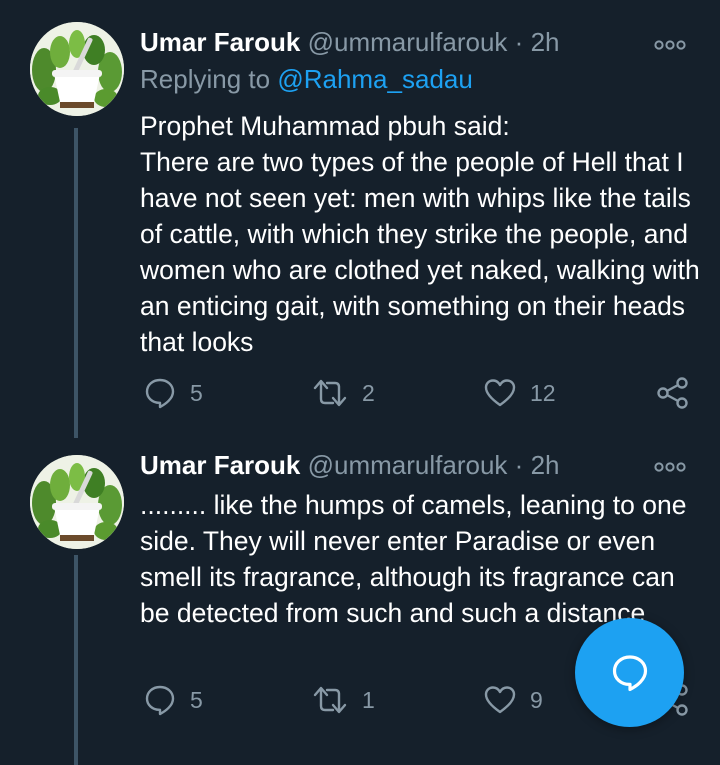 The width and height of the screenshot is (720, 765). I want to click on replying-to: Replying to @Rahma_sadau, so click(306, 79).